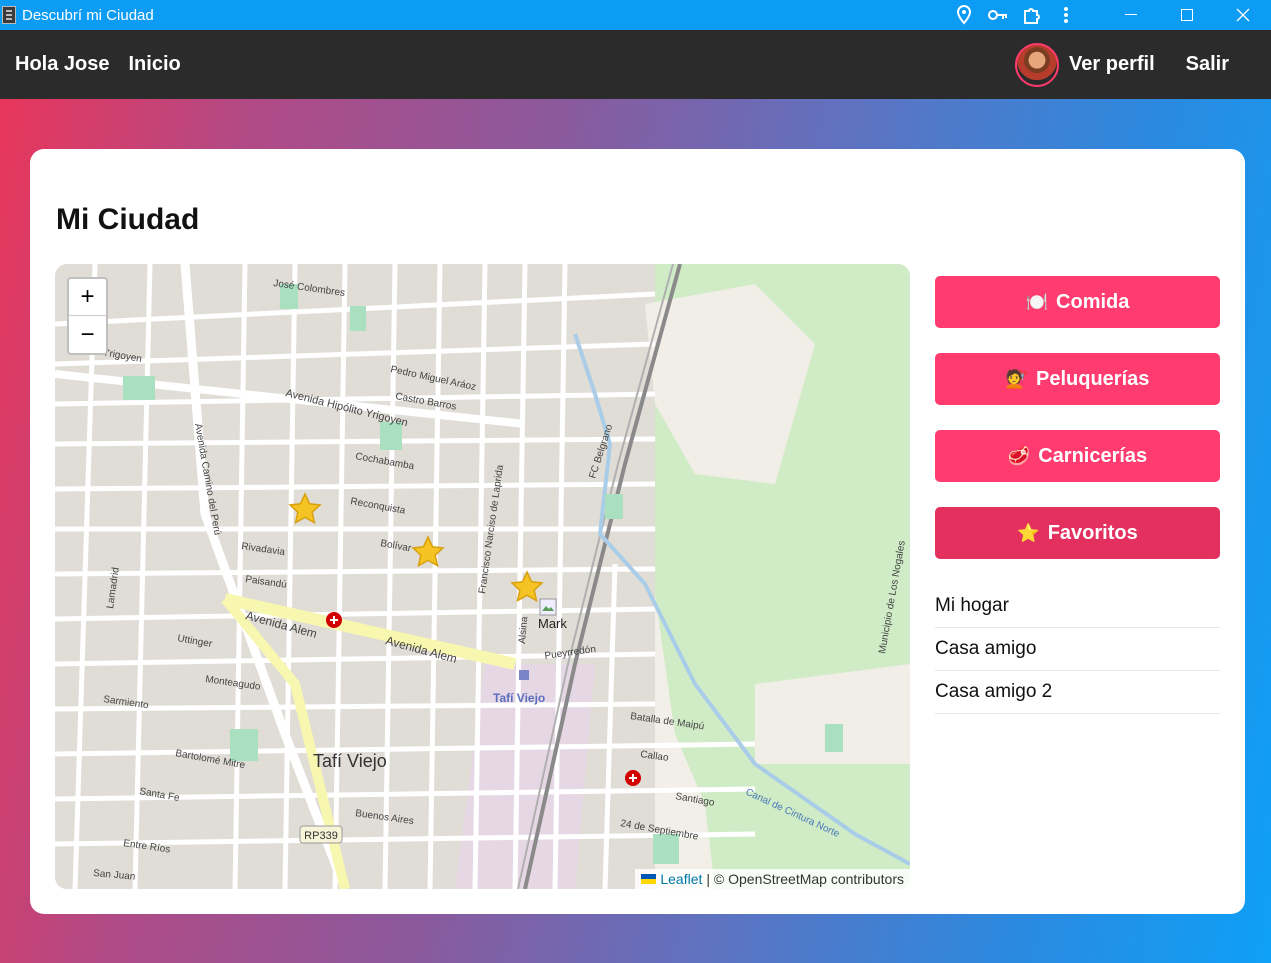 This screenshot has height=963, width=1271. What do you see at coordinates (1019, 455) in the screenshot?
I see `meat-icon: 🥩` at bounding box center [1019, 455].